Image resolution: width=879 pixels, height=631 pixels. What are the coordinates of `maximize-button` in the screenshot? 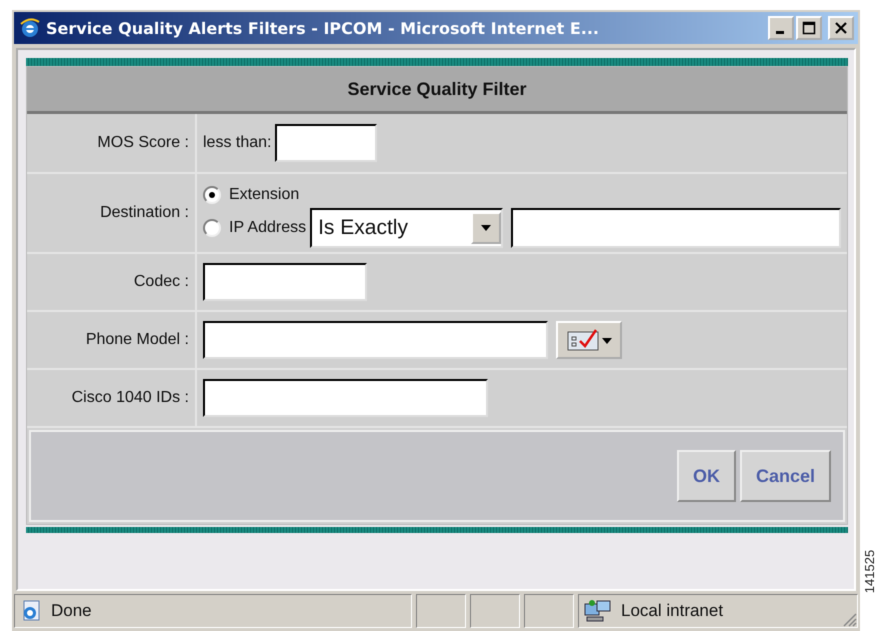 It's located at (809, 28).